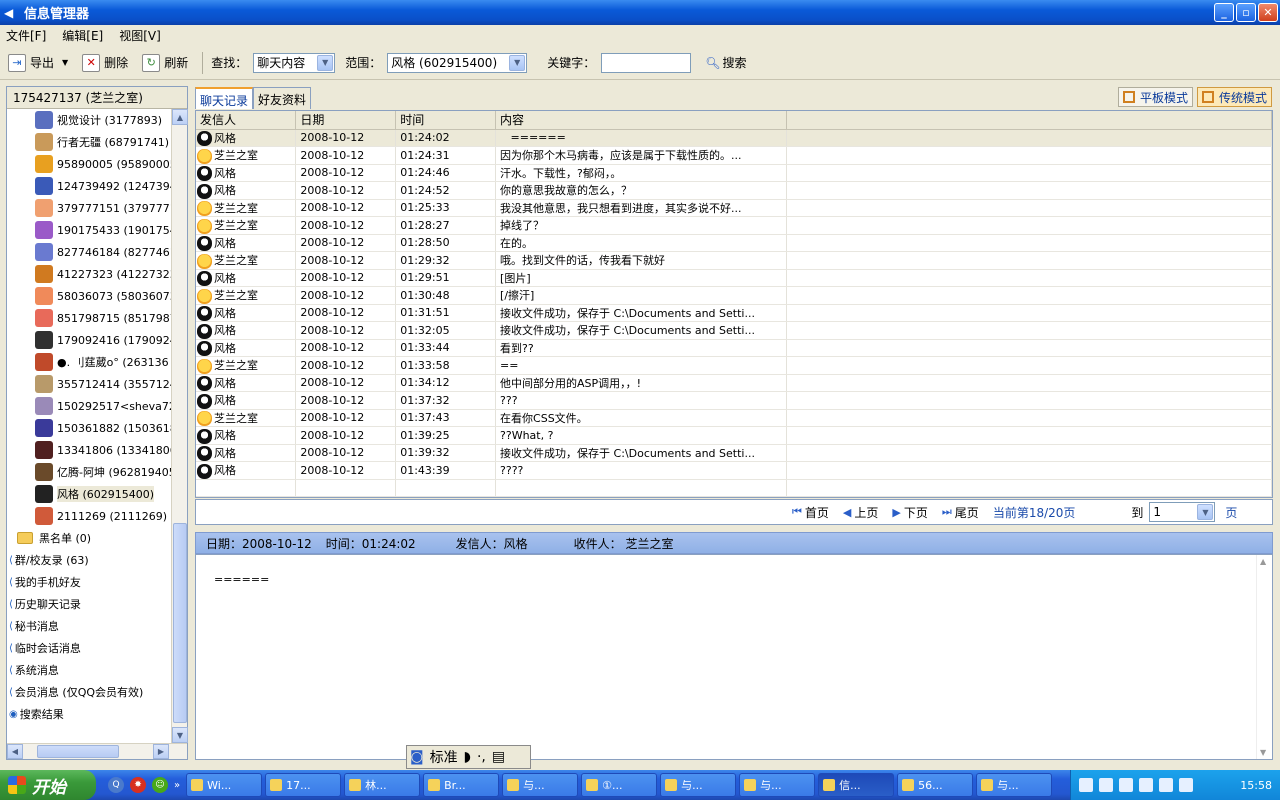 The image size is (1280, 800). What do you see at coordinates (179, 426) in the screenshot?
I see `tree-vertical-scrollbar: ▲ ▼` at bounding box center [179, 426].